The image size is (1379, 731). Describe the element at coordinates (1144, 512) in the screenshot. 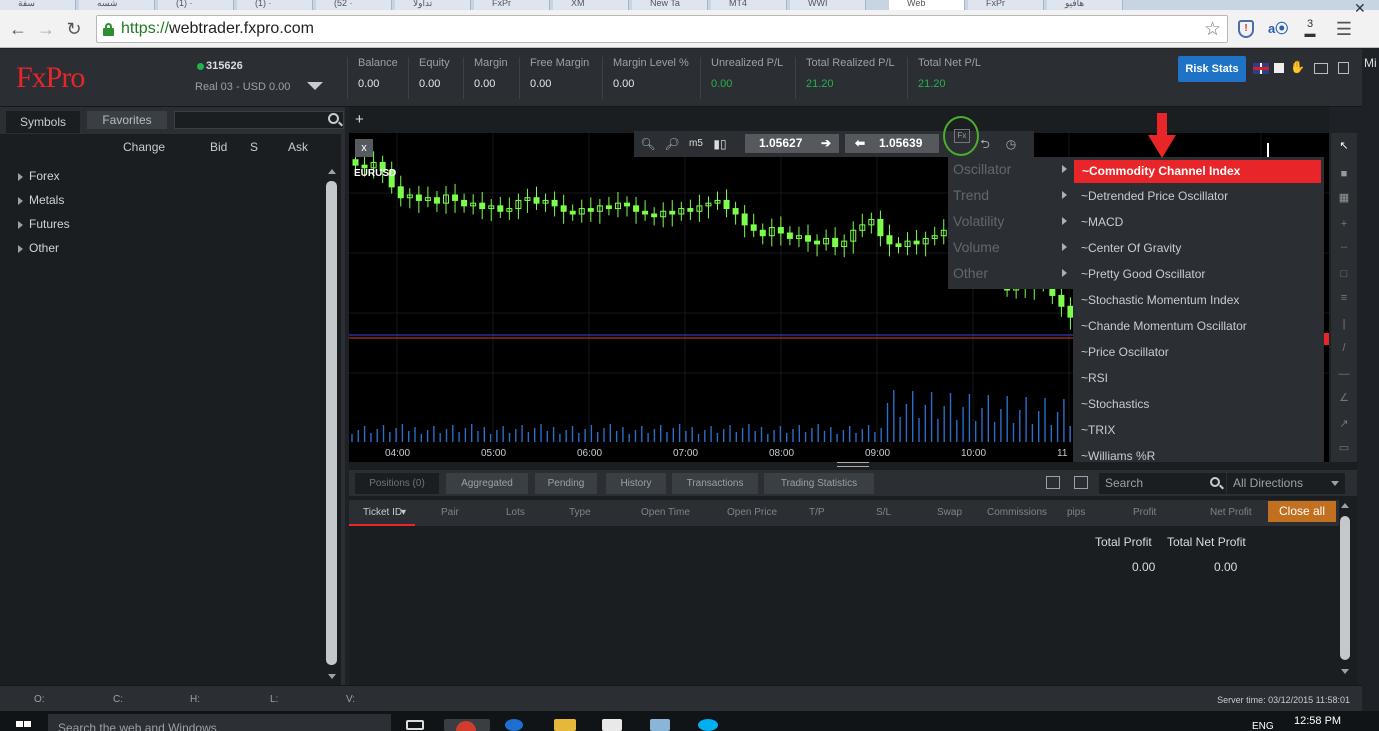

I see `column-header: Profit` at that location.